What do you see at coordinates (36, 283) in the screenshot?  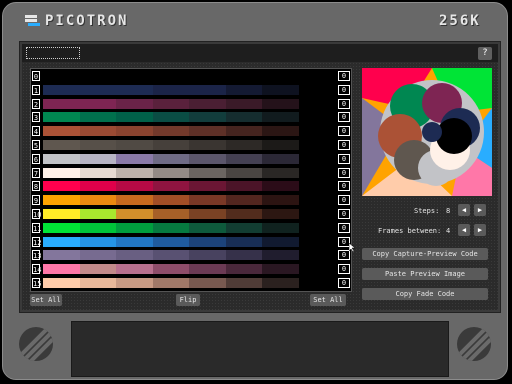 I see `palette-index: 15` at bounding box center [36, 283].